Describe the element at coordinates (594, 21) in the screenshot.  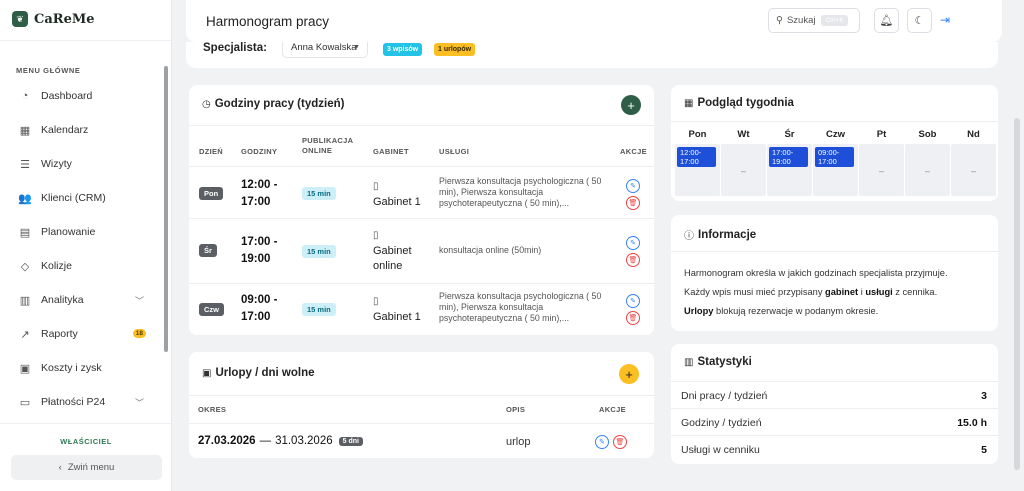
I see `top-header: Harmonogram pracy ⚲ Szukaj Ctrl+K 🔔︎ ☾ ⇥` at that location.